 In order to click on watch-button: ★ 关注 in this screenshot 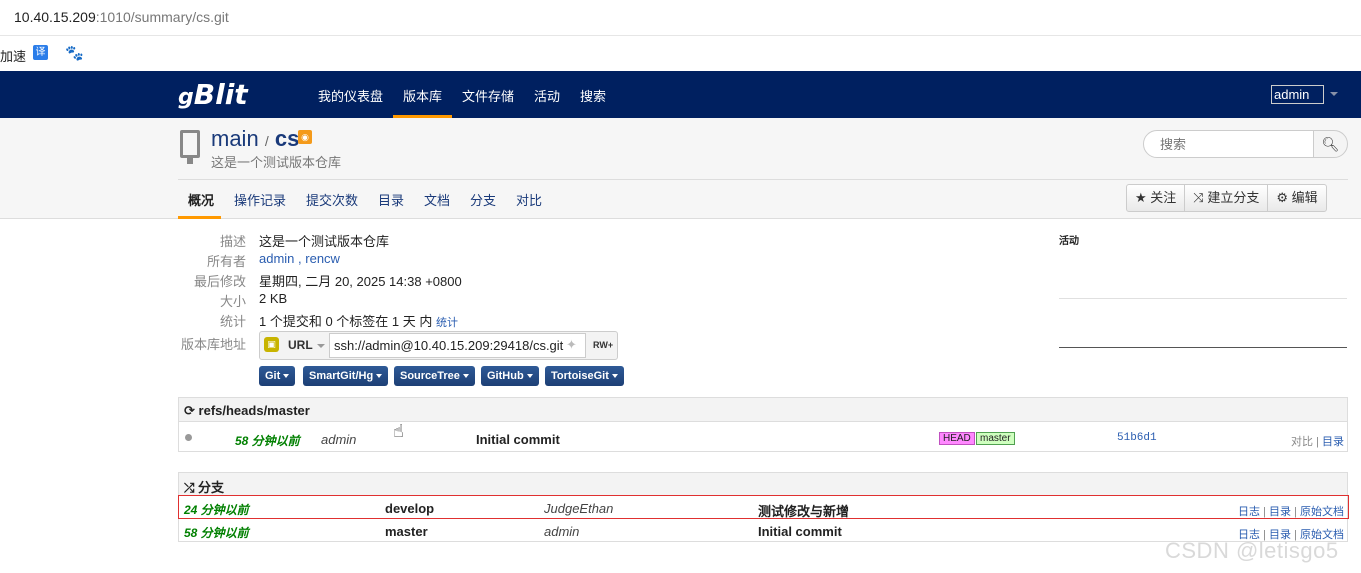, I will do `click(1156, 198)`.